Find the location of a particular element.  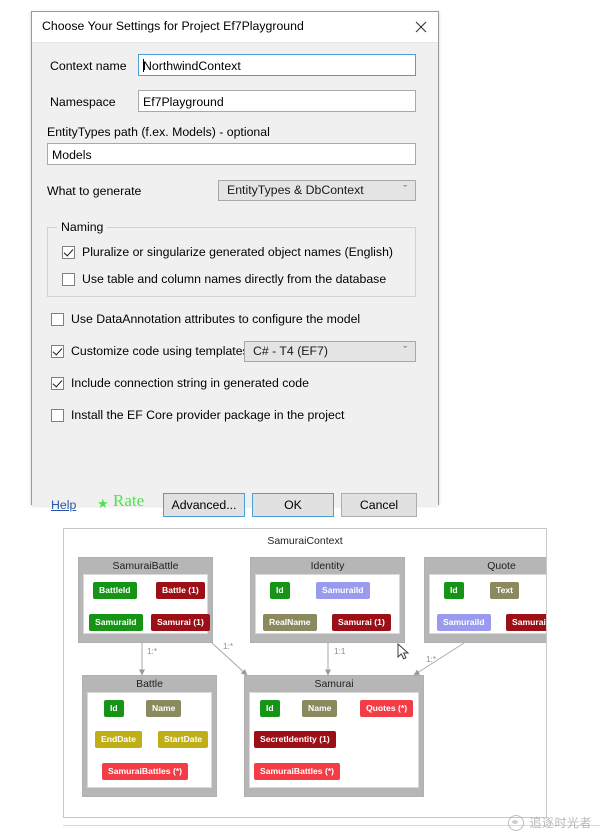

property-badge: Text is located at coordinates (505, 590).